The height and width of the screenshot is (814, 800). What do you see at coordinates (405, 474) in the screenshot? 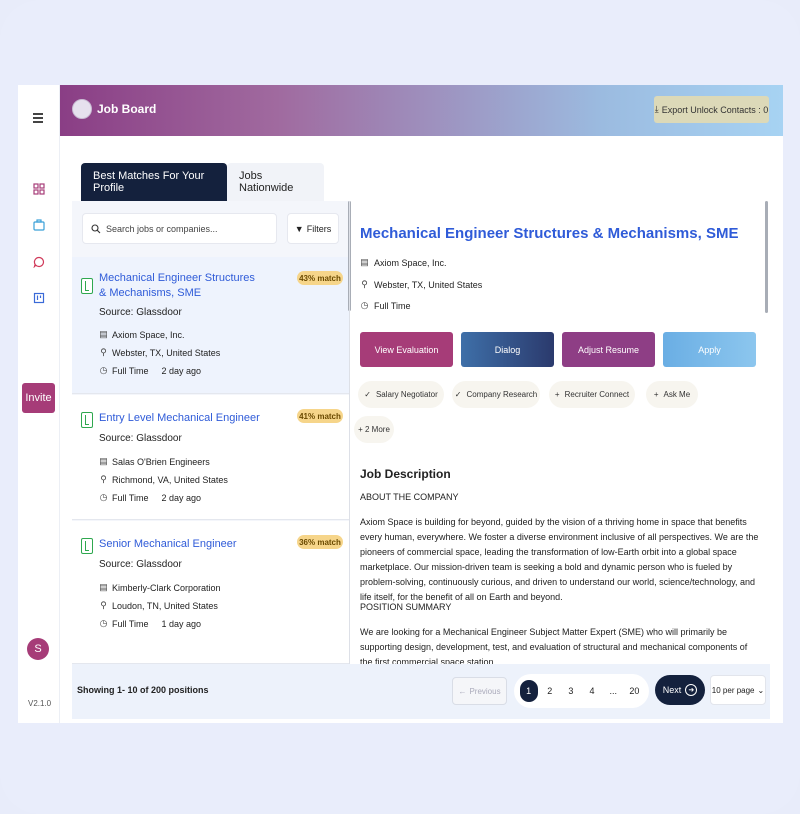
I see `job-description-heading: Job Description` at bounding box center [405, 474].